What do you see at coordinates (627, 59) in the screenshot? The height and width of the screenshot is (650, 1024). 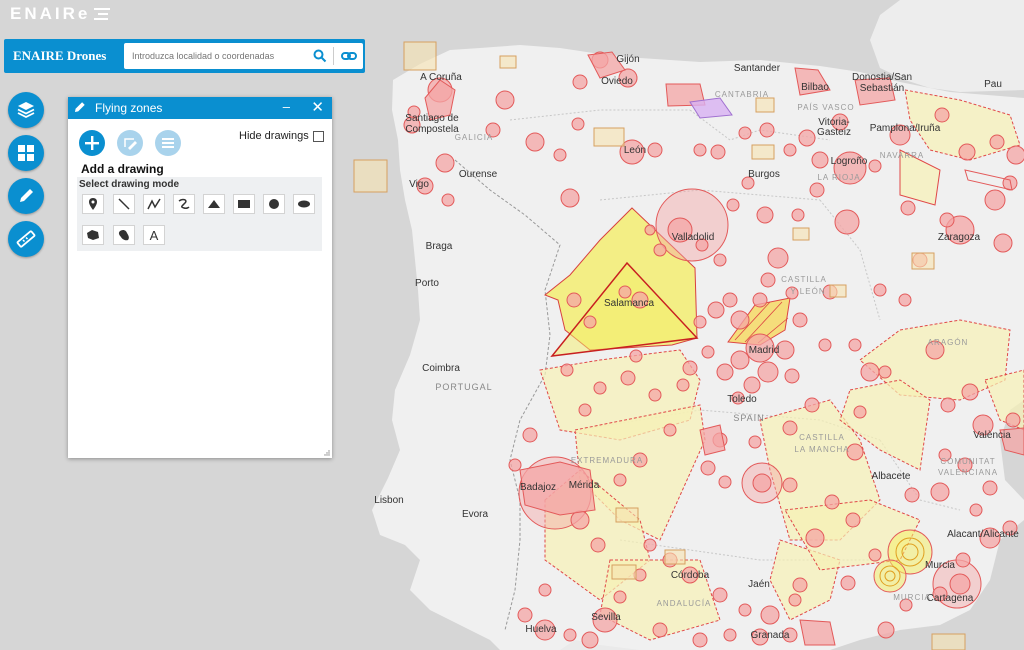 I see `place-label: Gijón` at bounding box center [627, 59].